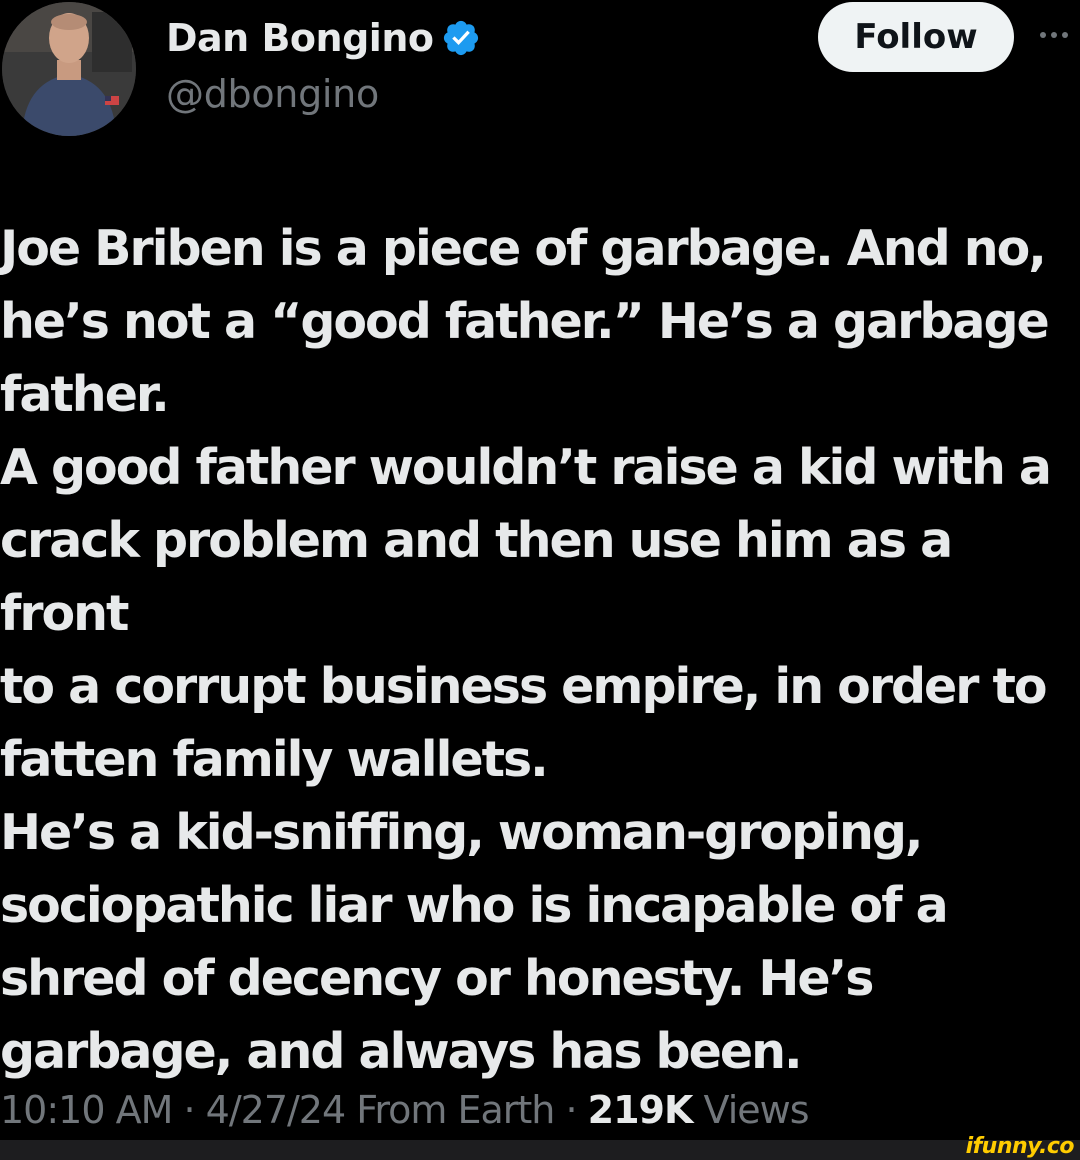 This screenshot has height=1160, width=1080. What do you see at coordinates (1020, 1146) in the screenshot?
I see `ifunny-watermark: ifunny.co` at bounding box center [1020, 1146].